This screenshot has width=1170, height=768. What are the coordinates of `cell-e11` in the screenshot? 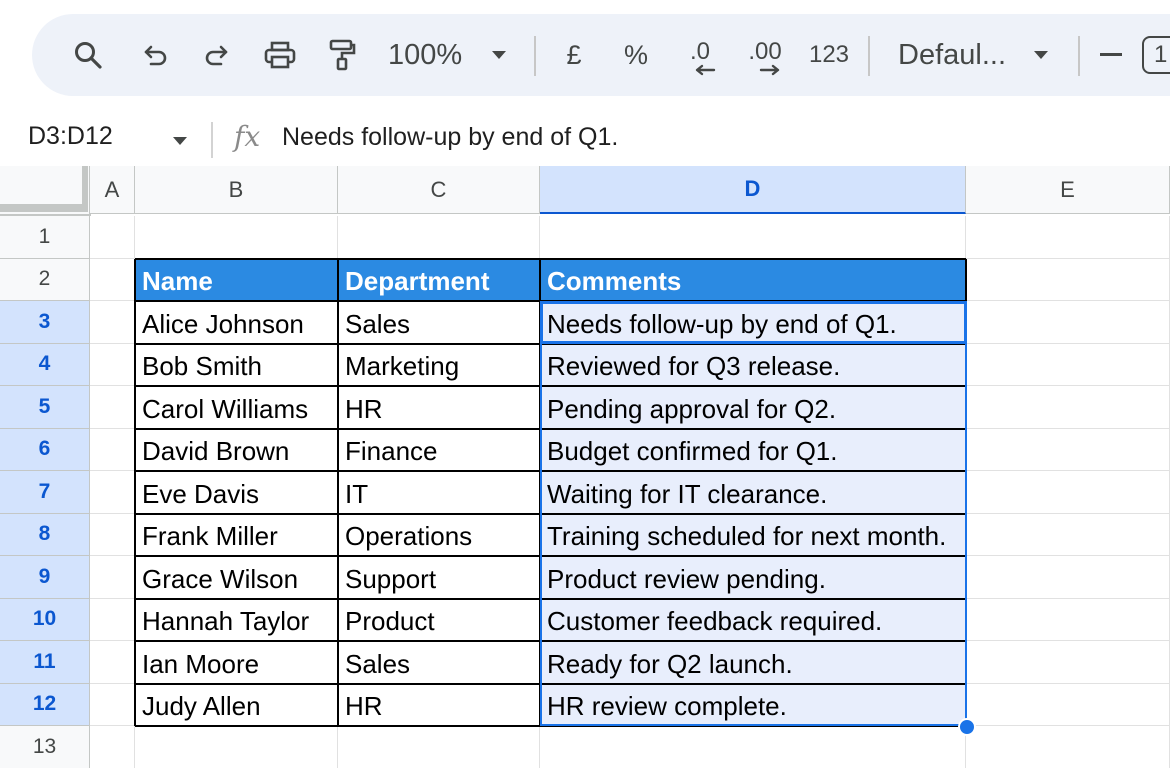 It's located at (1068, 662).